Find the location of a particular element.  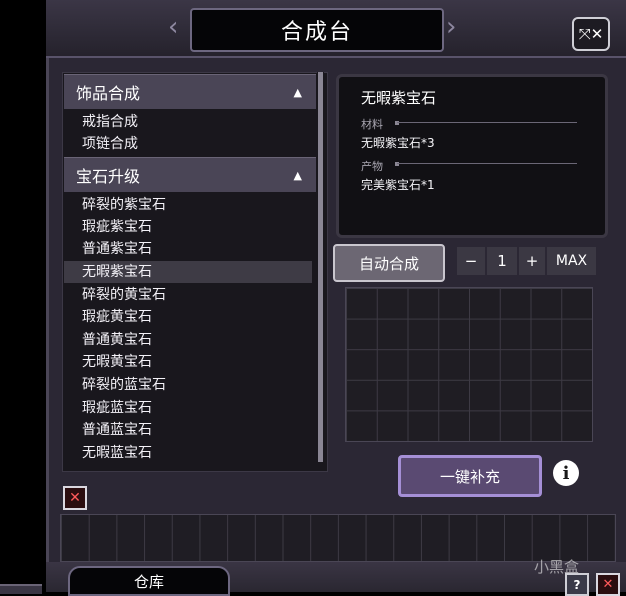

material-slot-grid is located at coordinates (469, 364).